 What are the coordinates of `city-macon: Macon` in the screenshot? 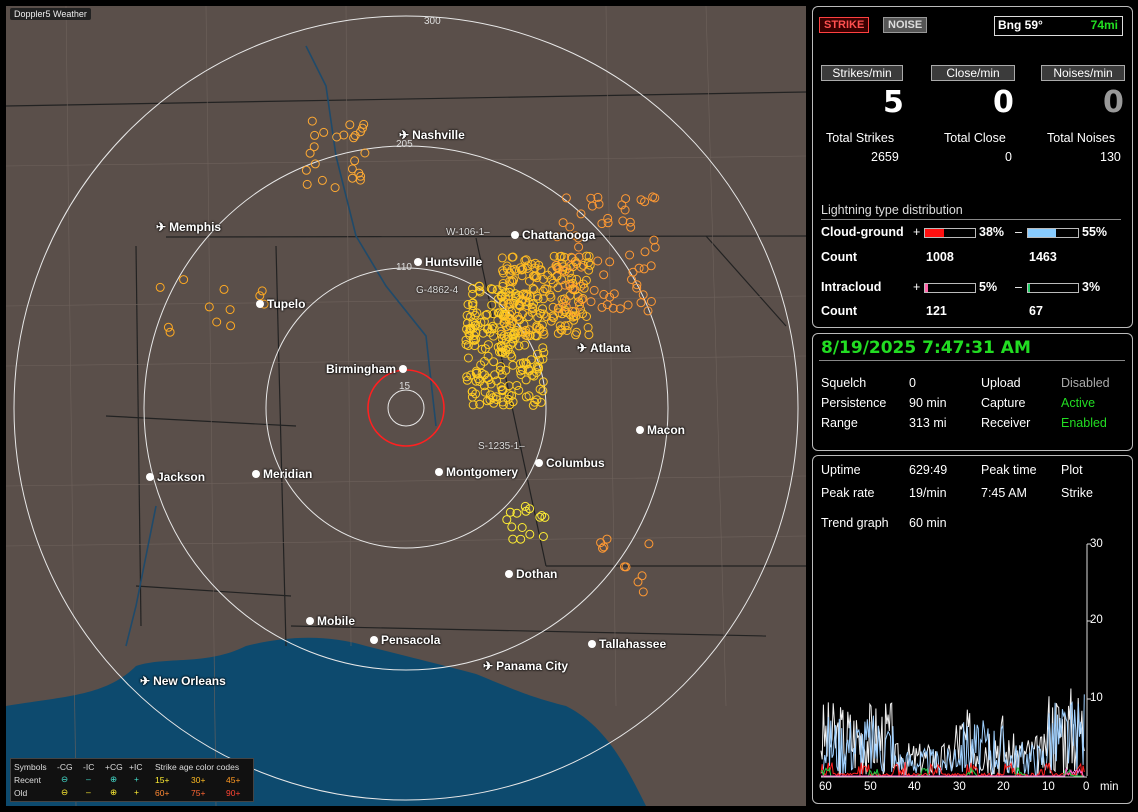 It's located at (660, 430).